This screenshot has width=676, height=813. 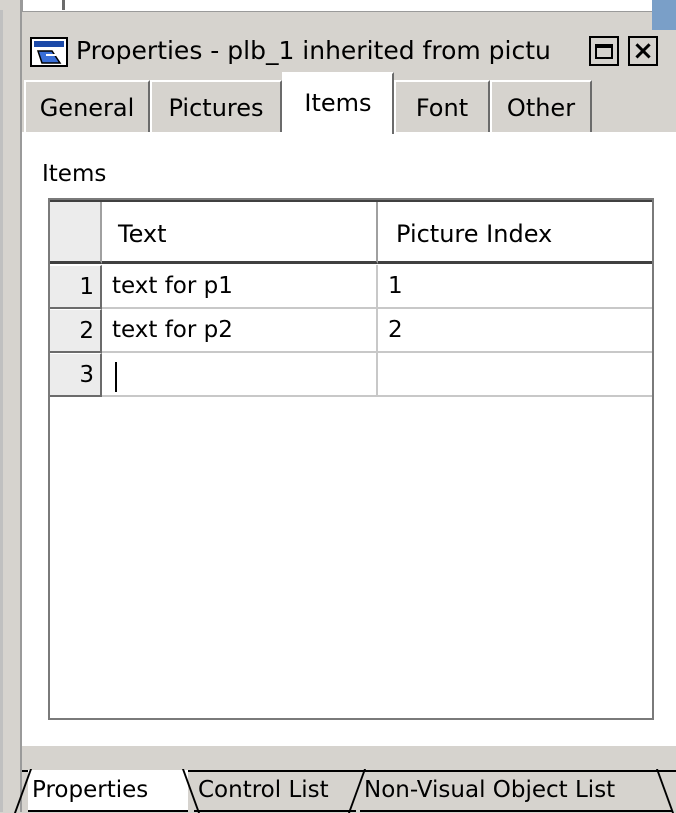 I want to click on top-toolbar-edge, so click(x=337, y=6).